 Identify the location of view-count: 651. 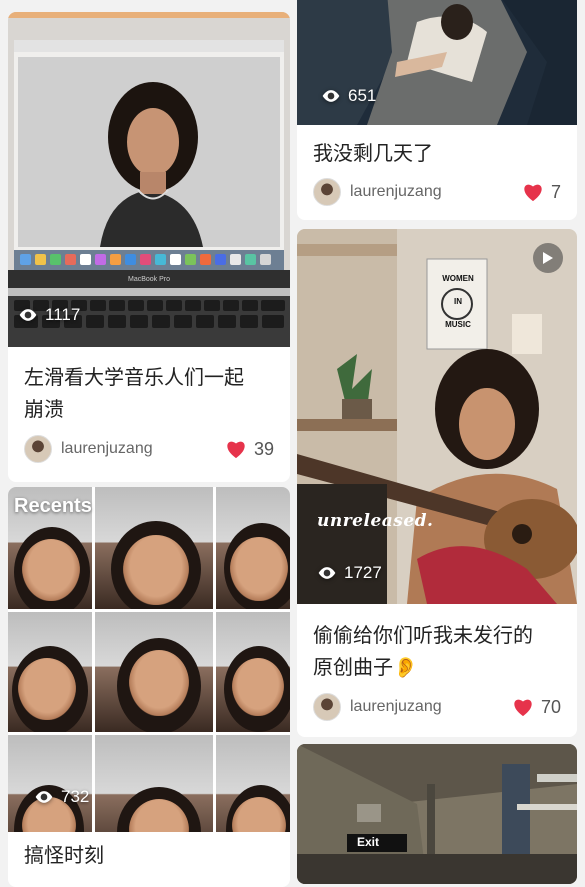
(348, 96).